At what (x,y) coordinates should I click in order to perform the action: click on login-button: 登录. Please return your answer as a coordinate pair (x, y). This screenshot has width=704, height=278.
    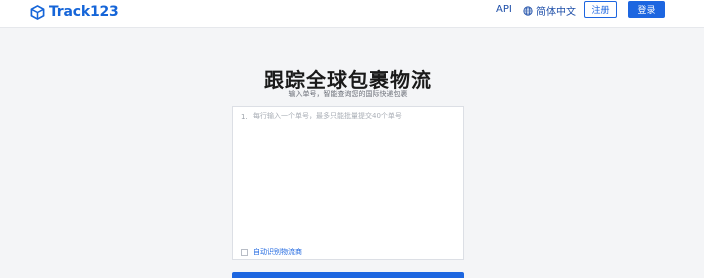
    Looking at the image, I should click on (646, 9).